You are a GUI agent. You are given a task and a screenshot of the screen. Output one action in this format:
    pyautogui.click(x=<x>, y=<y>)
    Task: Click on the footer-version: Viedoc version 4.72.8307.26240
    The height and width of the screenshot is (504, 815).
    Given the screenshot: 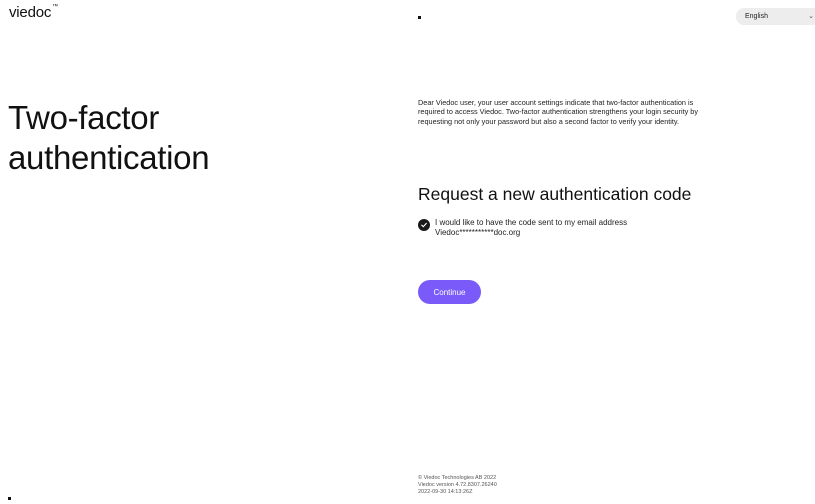 What is the action you would take?
    pyautogui.click(x=457, y=485)
    